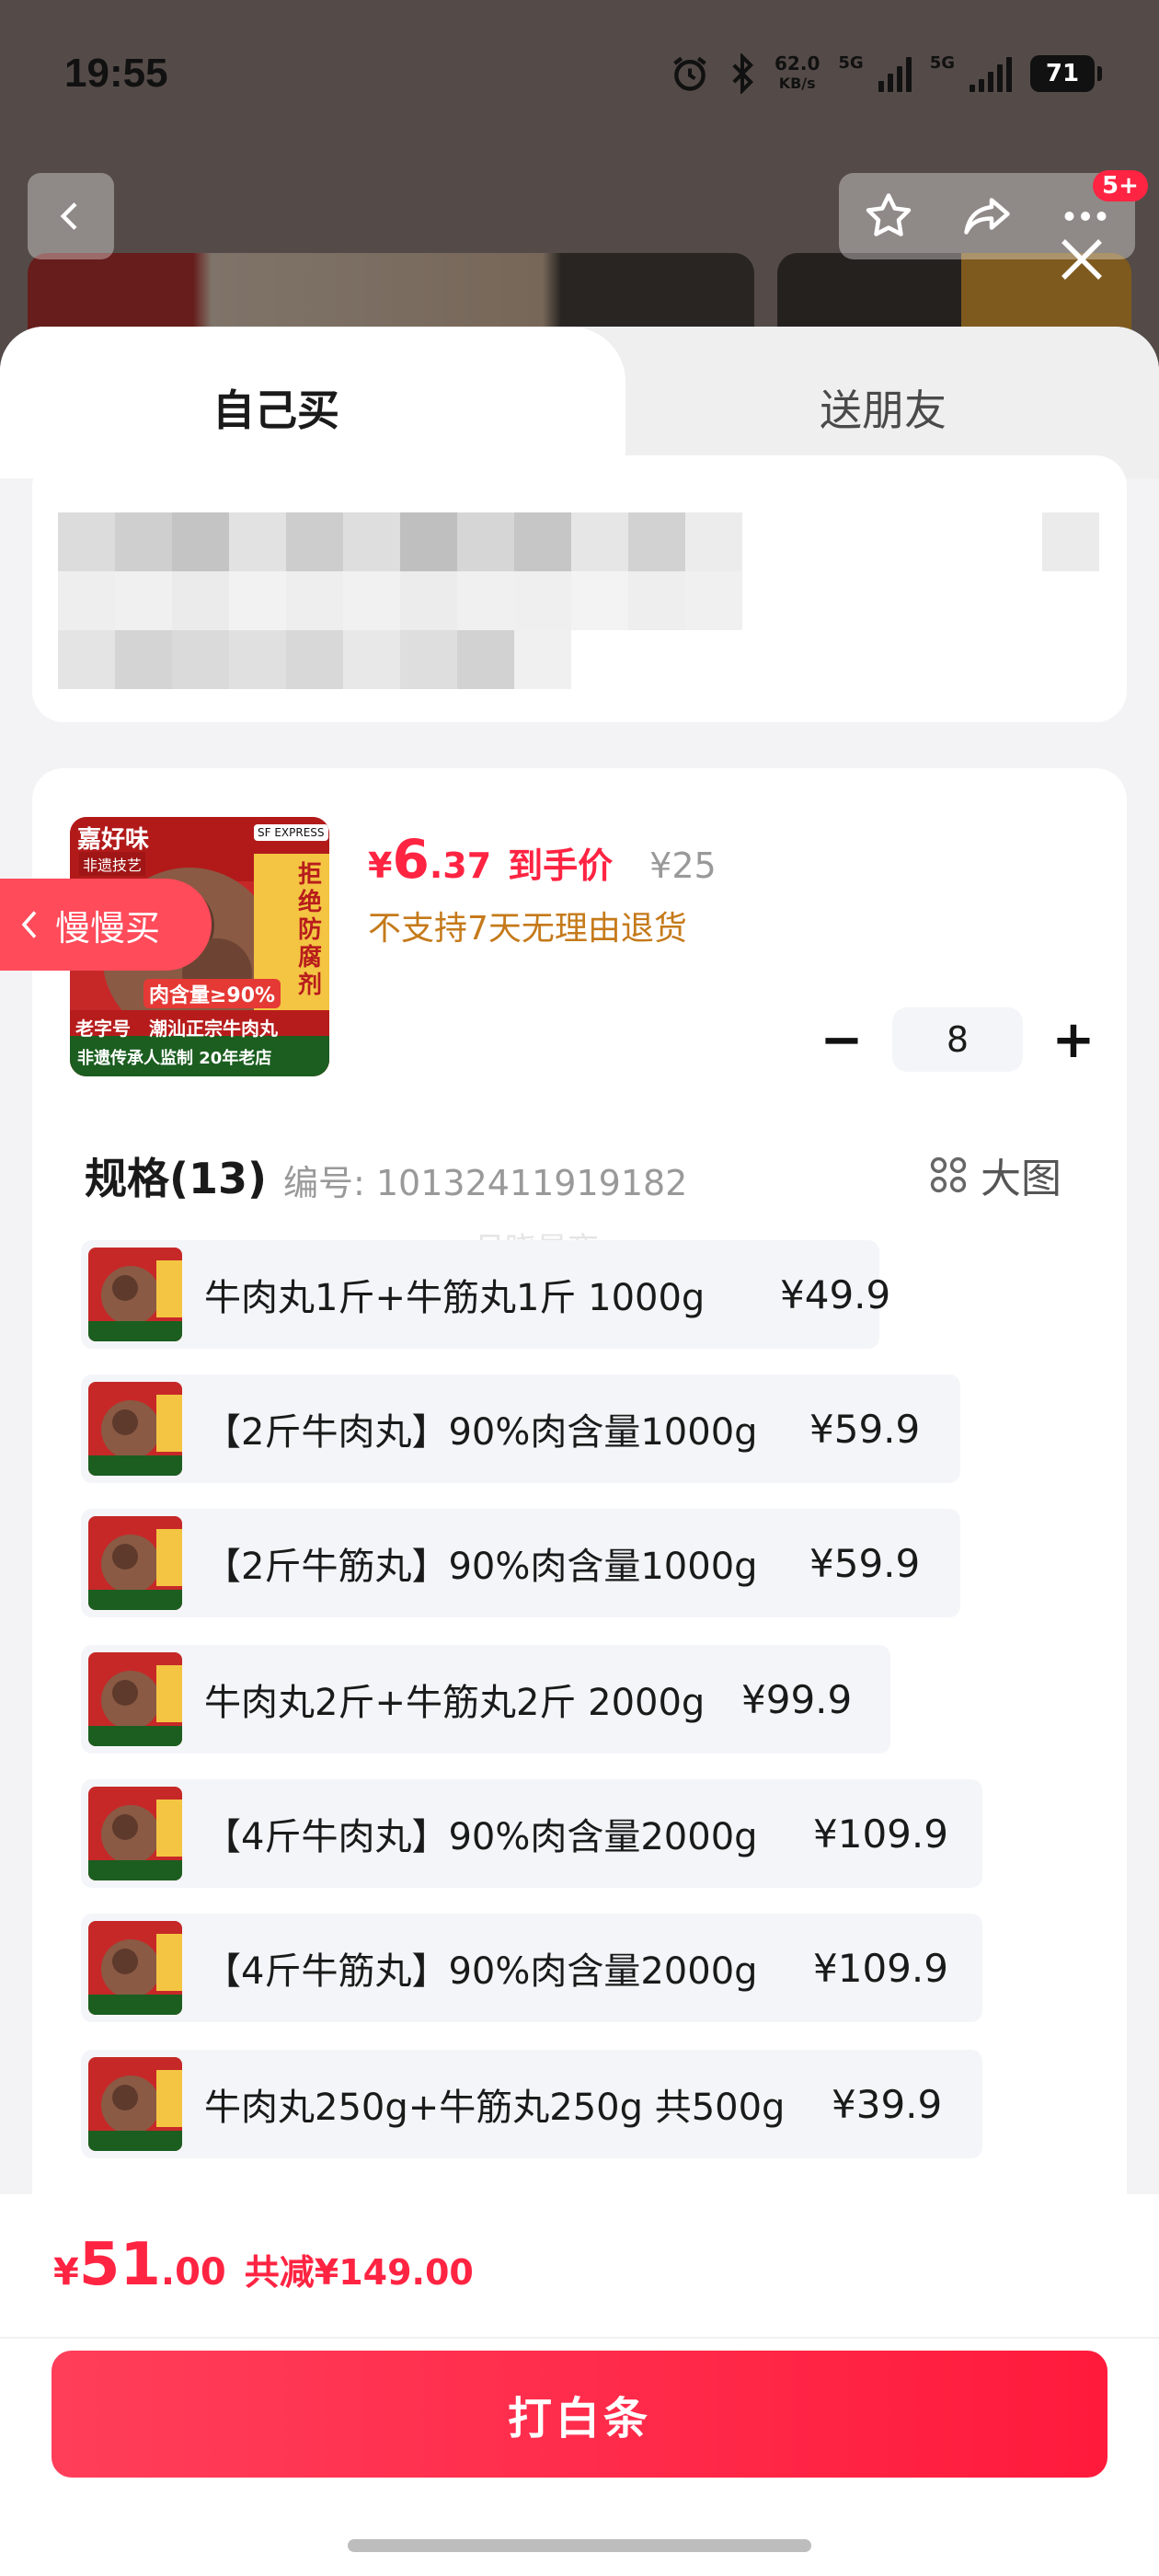 Image resolution: width=1159 pixels, height=2576 pixels. I want to click on share-icon, so click(987, 216).